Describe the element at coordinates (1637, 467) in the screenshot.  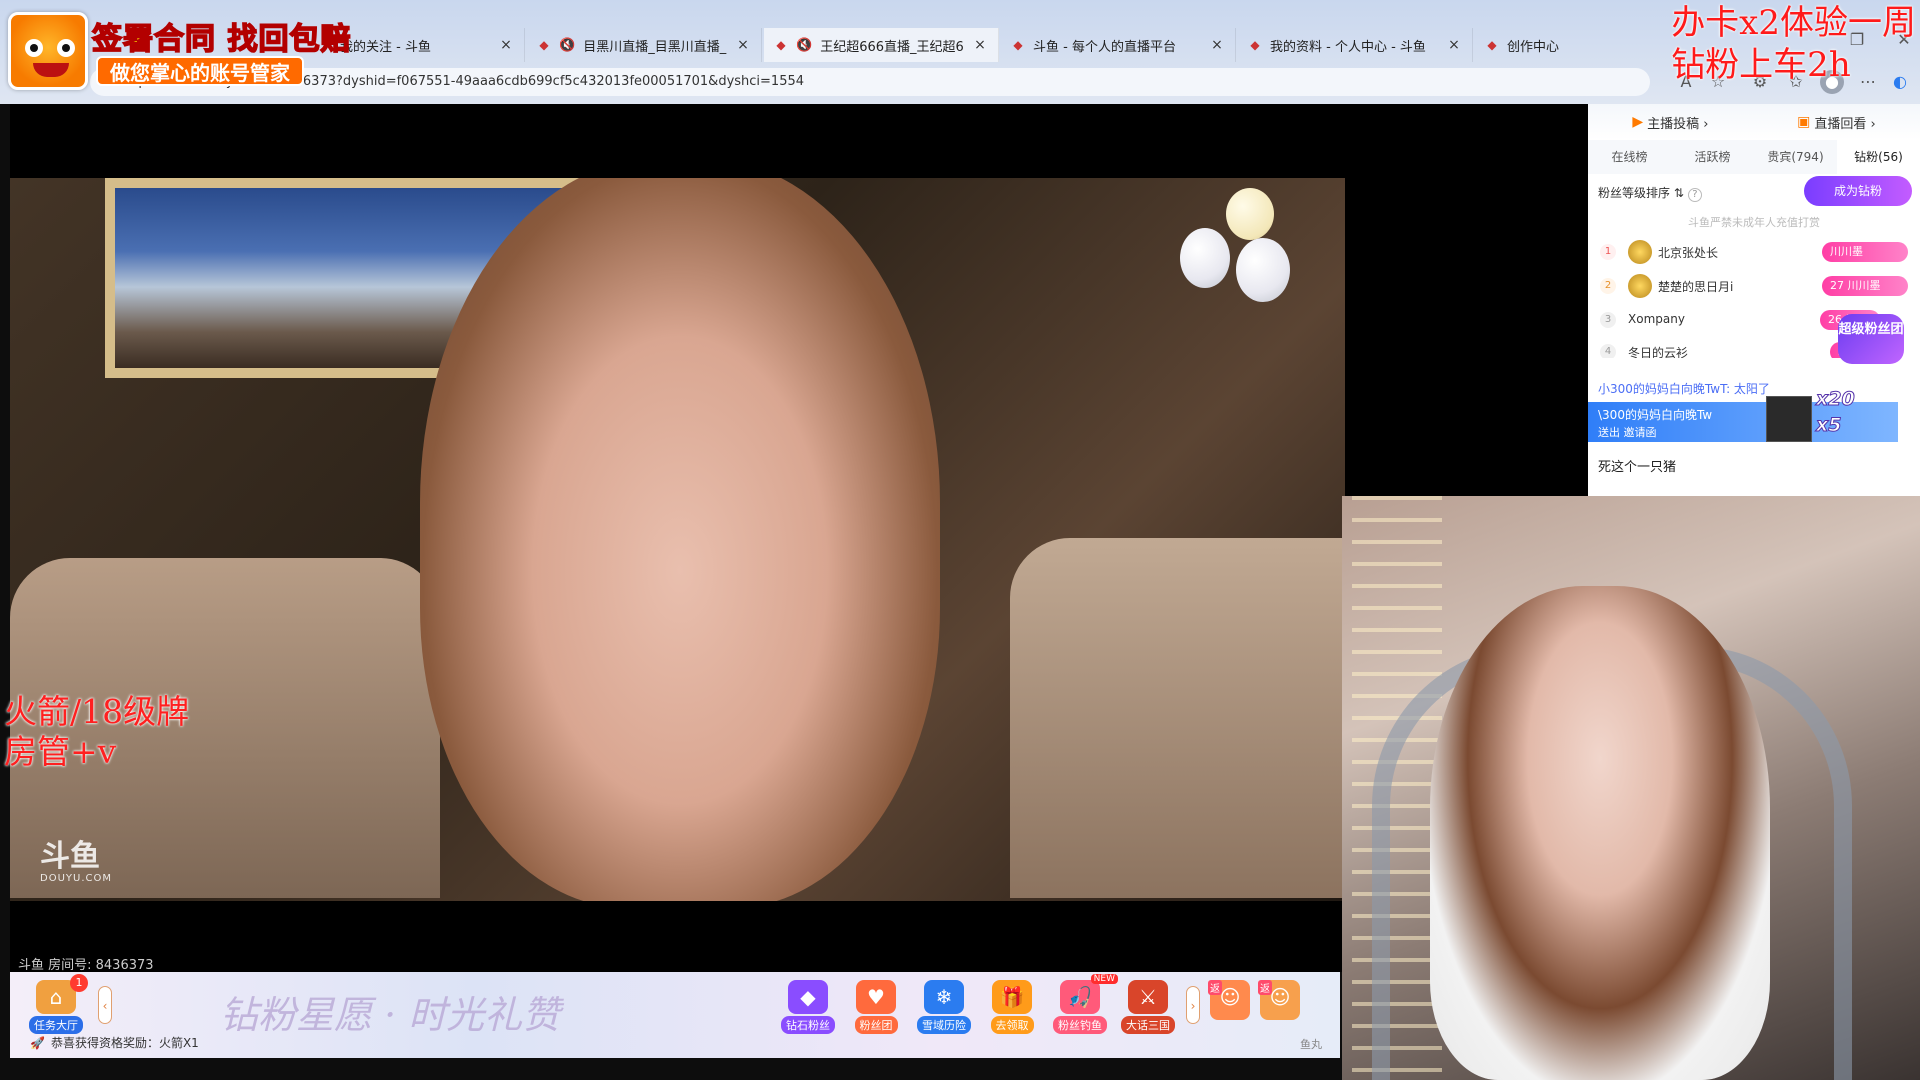
I see `chat-message: 死这个一只猪` at that location.